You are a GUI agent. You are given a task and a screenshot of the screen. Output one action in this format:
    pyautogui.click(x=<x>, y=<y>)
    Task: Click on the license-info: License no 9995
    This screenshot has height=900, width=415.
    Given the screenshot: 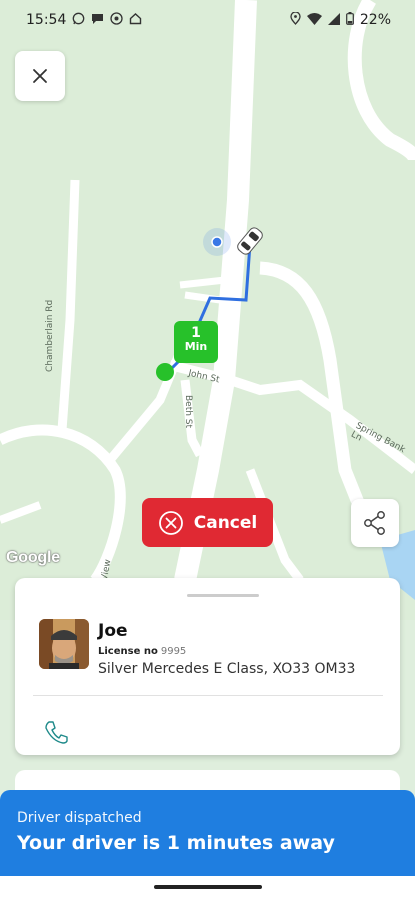 What is the action you would take?
    pyautogui.click(x=142, y=651)
    